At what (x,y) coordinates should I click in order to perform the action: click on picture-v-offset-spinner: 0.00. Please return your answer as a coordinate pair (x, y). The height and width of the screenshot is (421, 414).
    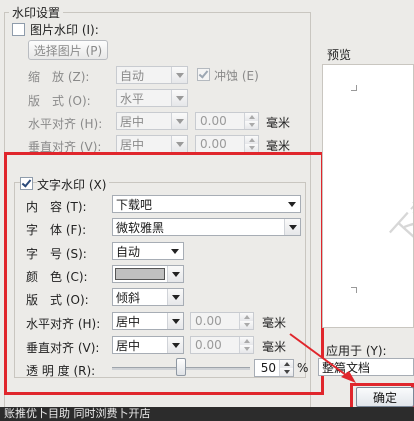
    Looking at the image, I should click on (227, 144).